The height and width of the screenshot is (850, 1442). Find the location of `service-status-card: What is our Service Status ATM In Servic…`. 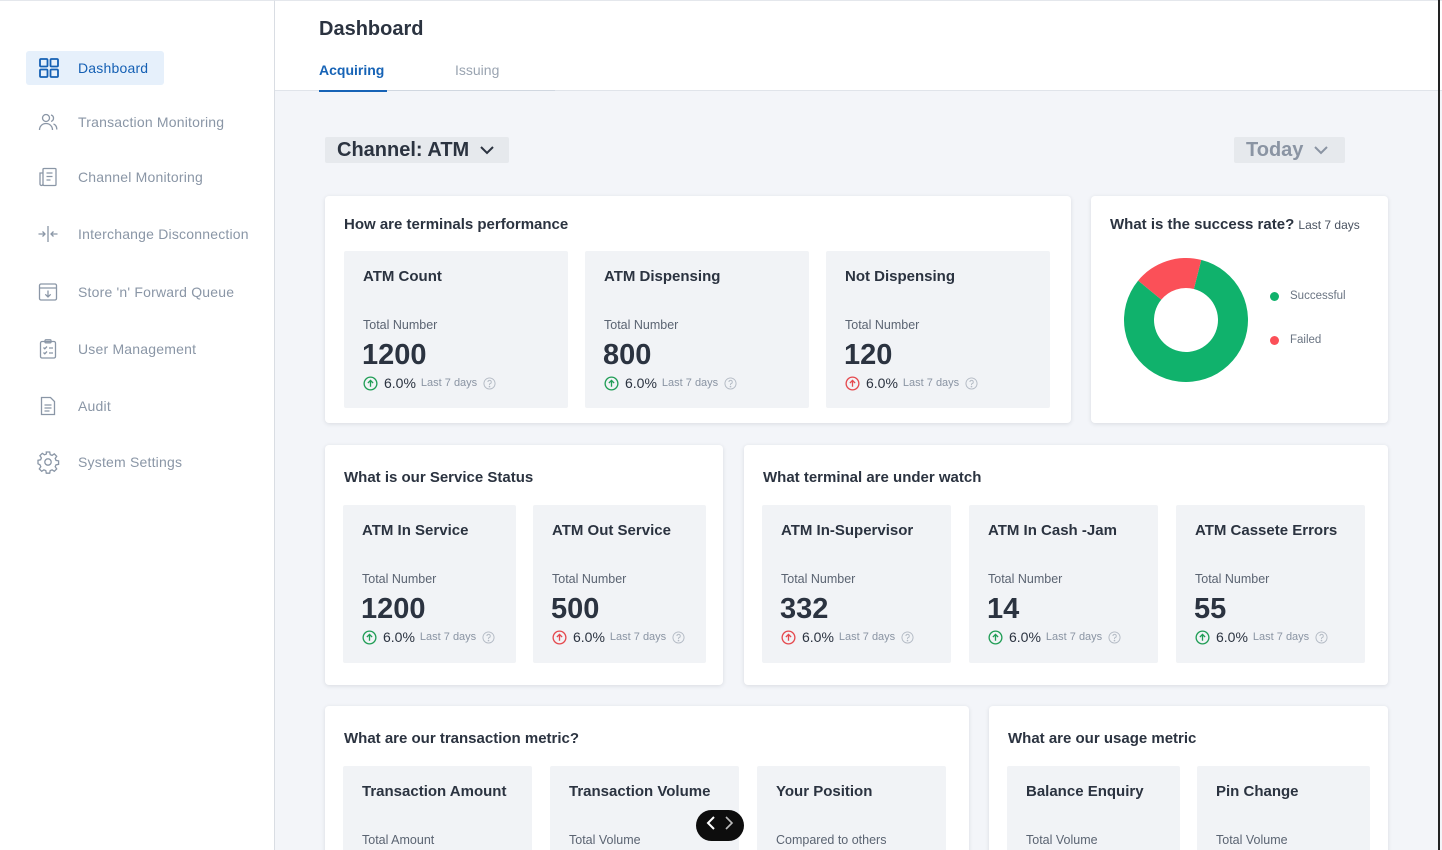

service-status-card: What is our Service Status ATM In Servic… is located at coordinates (524, 565).